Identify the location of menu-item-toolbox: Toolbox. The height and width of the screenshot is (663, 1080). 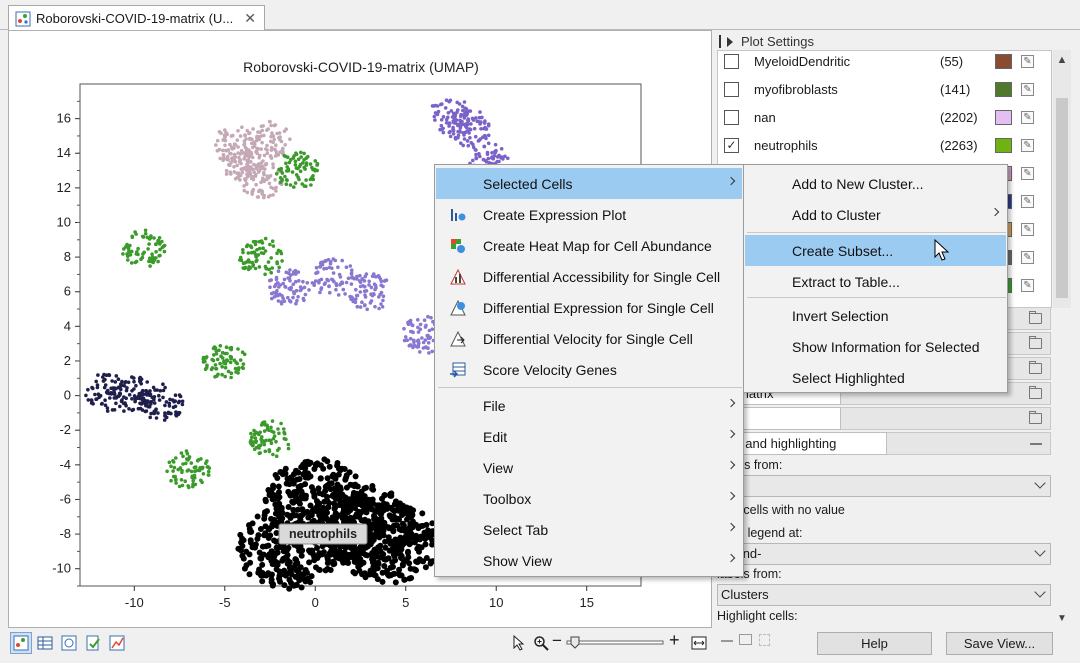
(589, 498).